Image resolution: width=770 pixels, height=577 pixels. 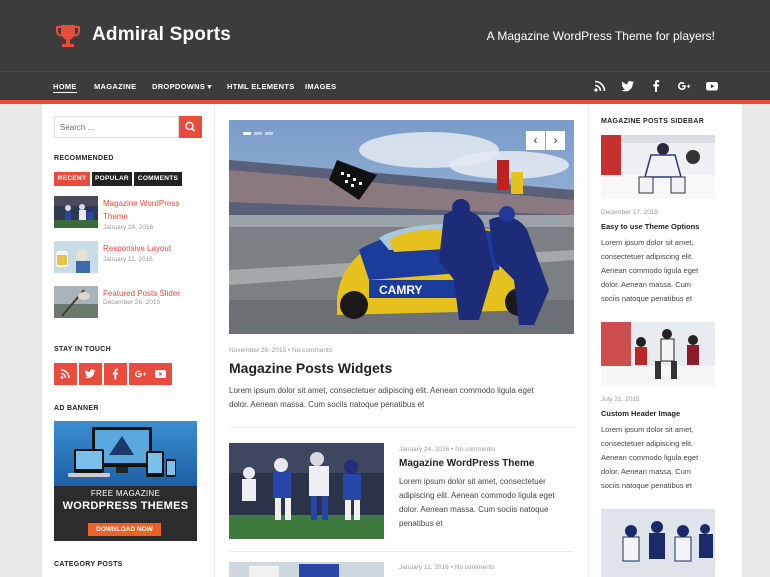 I want to click on hockey-players-image, so click(x=658, y=354).